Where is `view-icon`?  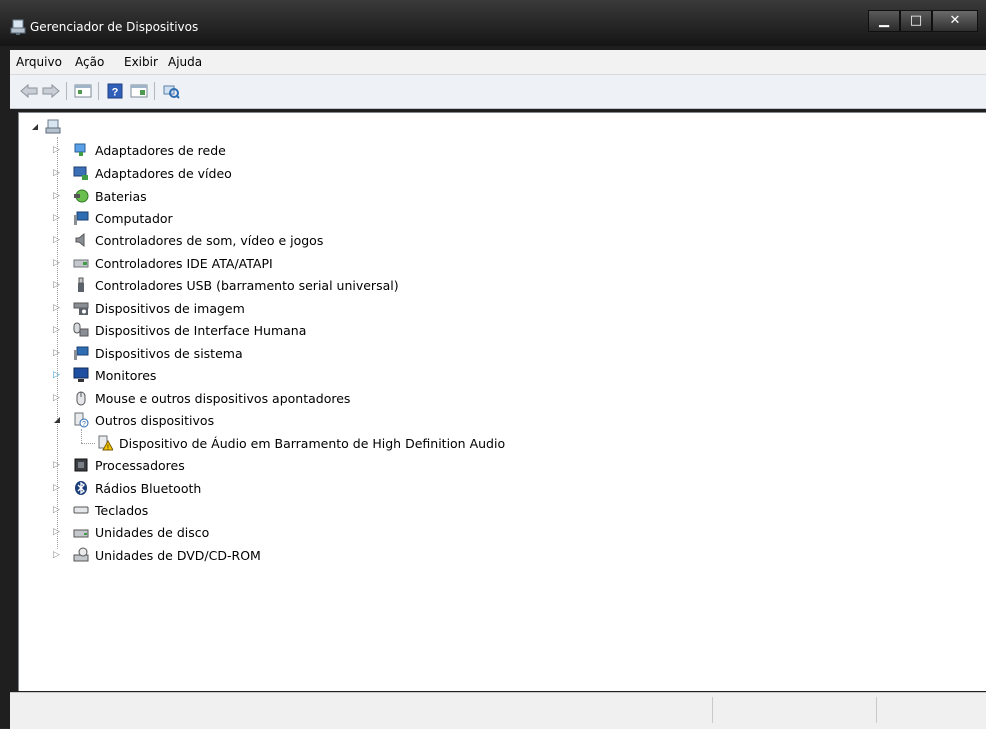 view-icon is located at coordinates (139, 91).